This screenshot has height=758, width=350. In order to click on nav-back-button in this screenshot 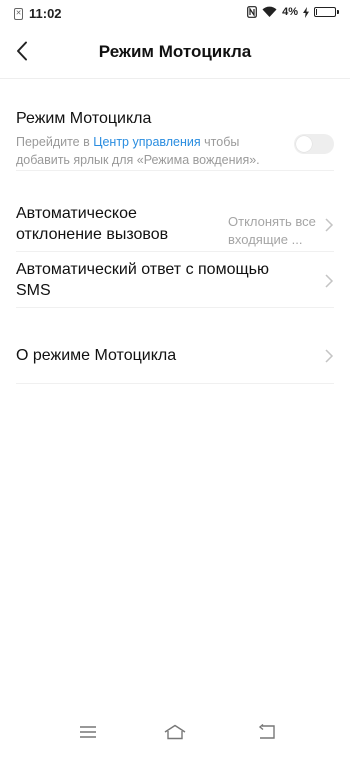, I will do `click(266, 734)`.